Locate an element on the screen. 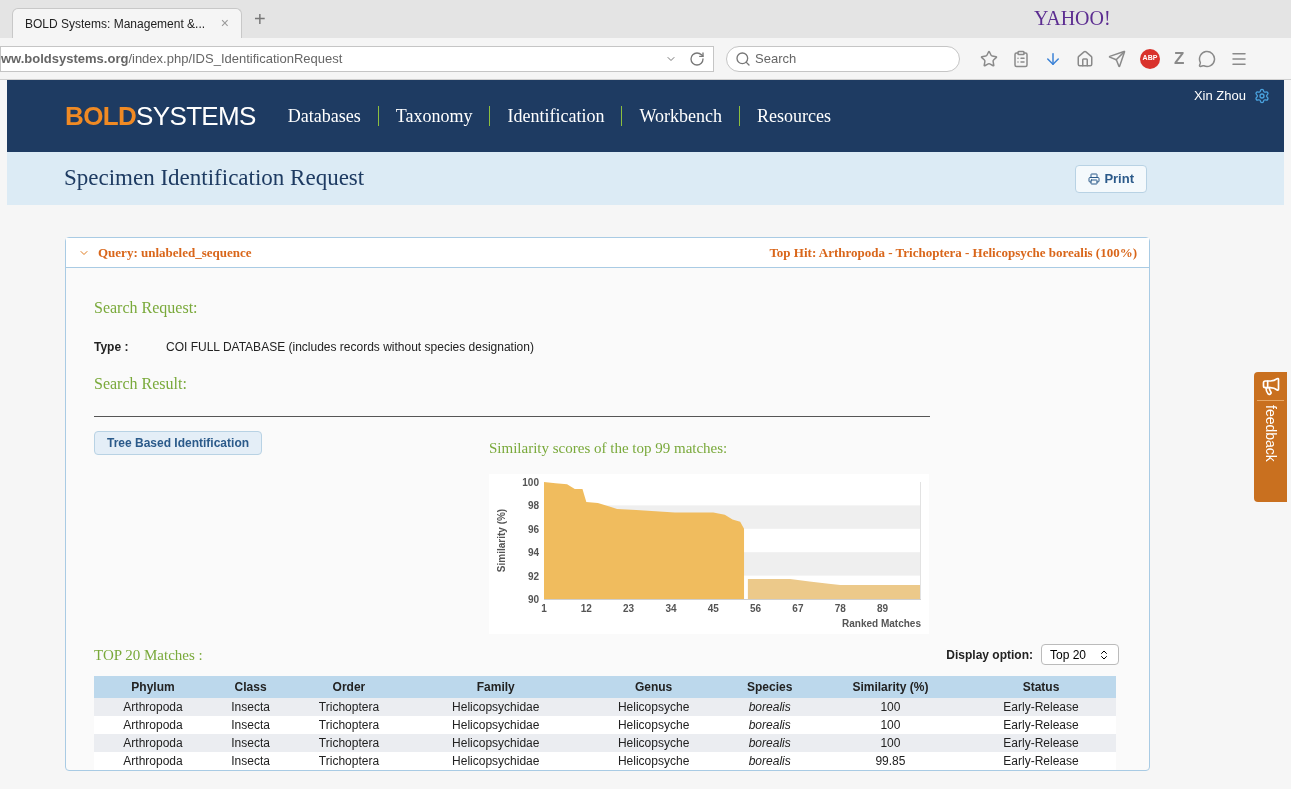 The height and width of the screenshot is (789, 1291). section-heading: Search Result: is located at coordinates (141, 384).